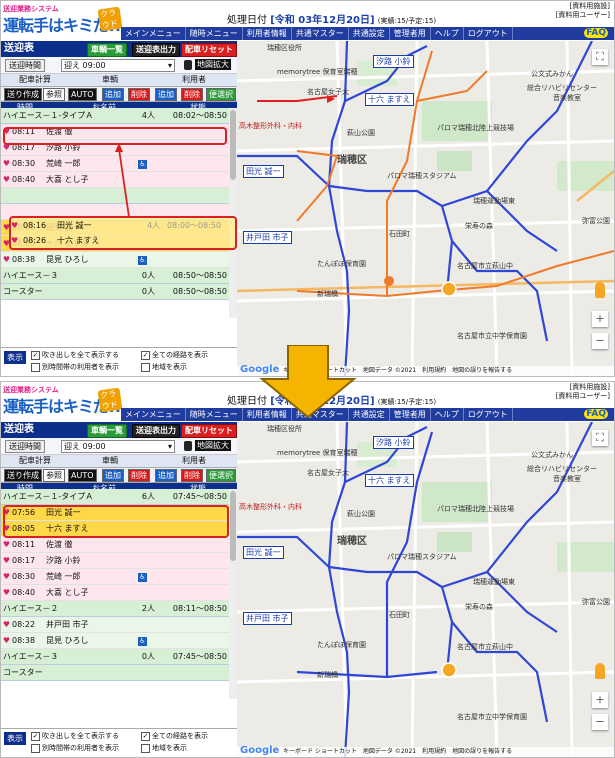 The height and width of the screenshot is (758, 615). Describe the element at coordinates (115, 292) in the screenshot. I see `vehicle-row: コースター 0人 08:50～08:50` at that location.